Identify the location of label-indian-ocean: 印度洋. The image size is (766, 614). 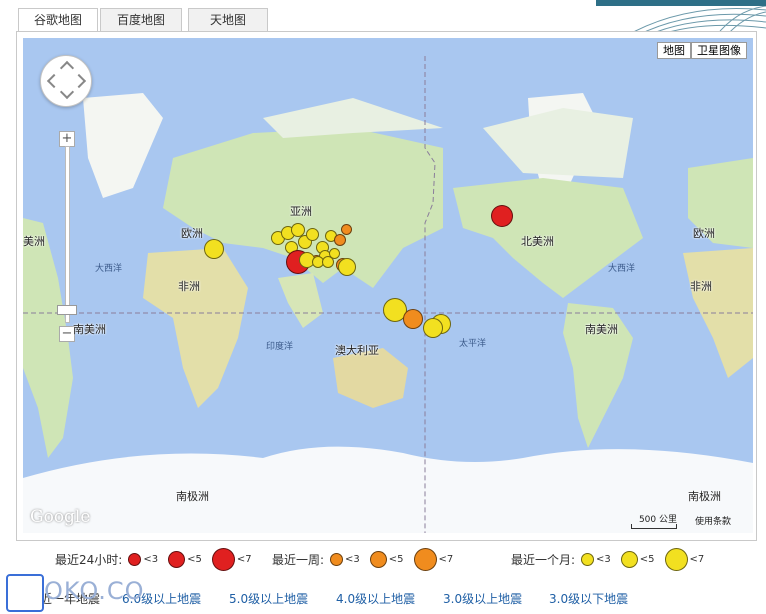
(280, 347).